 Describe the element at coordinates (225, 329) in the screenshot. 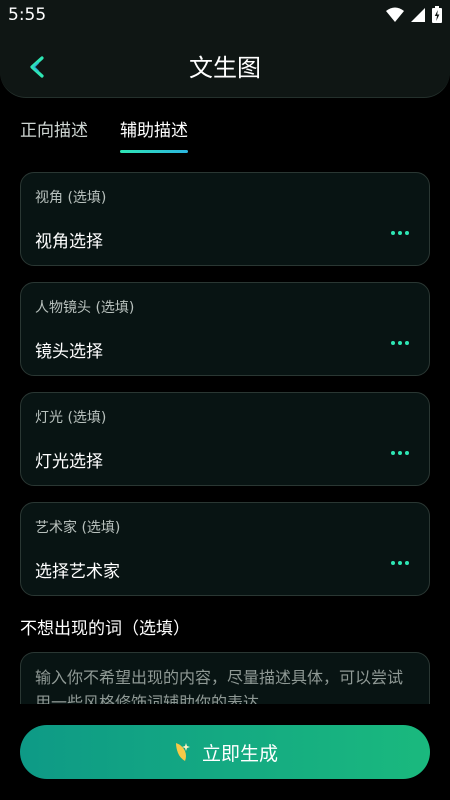

I see `option-card-character-shot: 人物镜头 (选填) 镜头选择` at that location.